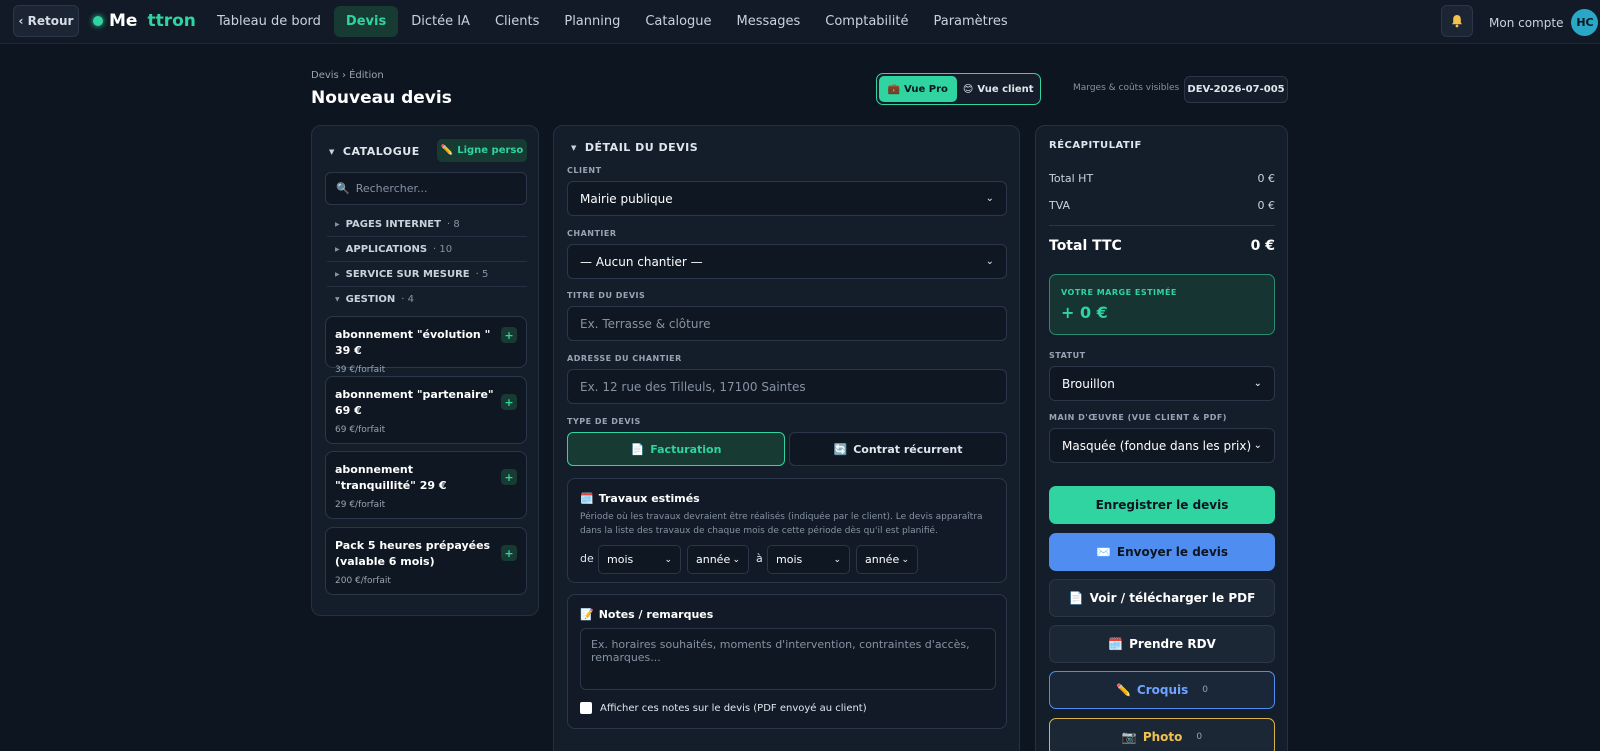 The image size is (1600, 751). I want to click on type-label: TYPE DE DEVIS, so click(604, 421).